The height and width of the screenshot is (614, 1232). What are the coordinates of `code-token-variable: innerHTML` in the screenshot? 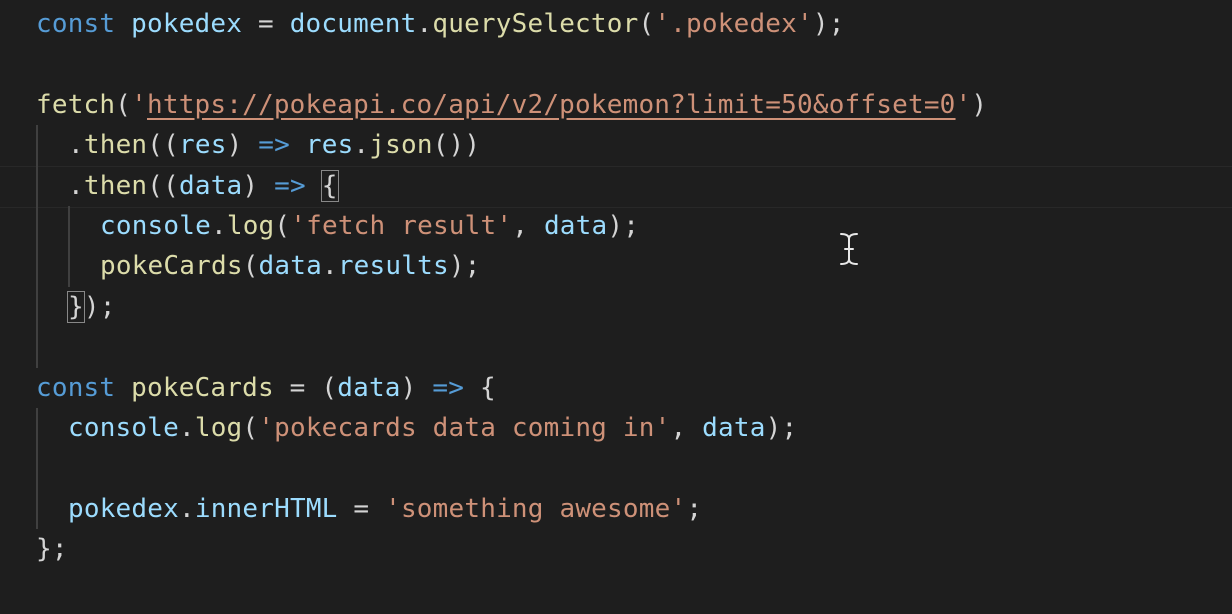 It's located at (266, 508).